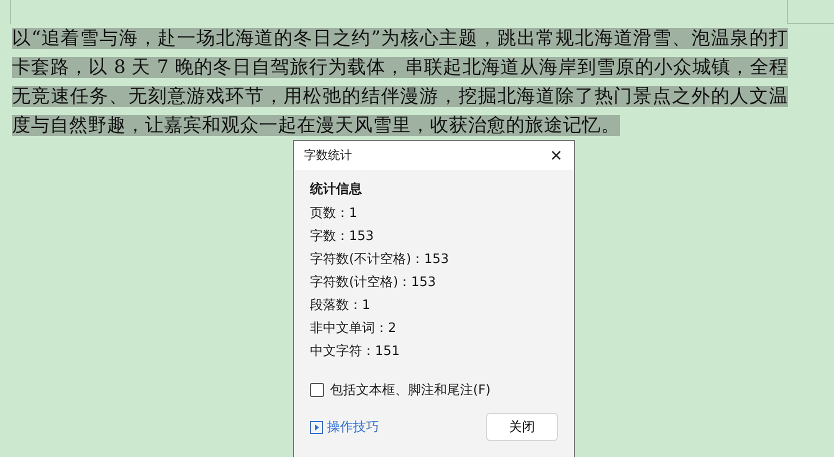 The height and width of the screenshot is (457, 834). Describe the element at coordinates (355, 352) in the screenshot. I see `statistic-text: 中文字符：151` at that location.